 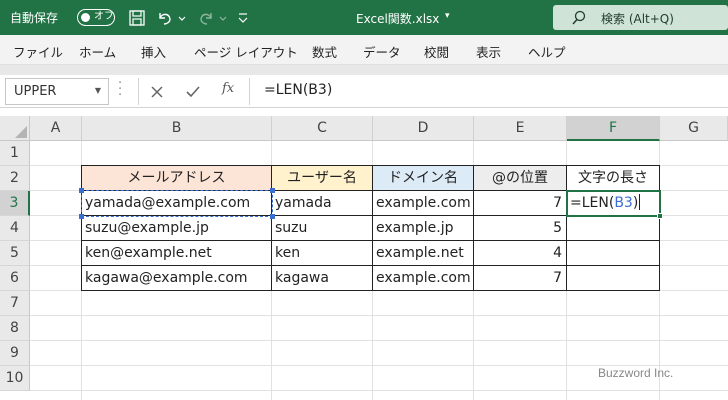 I want to click on table-cell: 5, so click(x=520, y=228).